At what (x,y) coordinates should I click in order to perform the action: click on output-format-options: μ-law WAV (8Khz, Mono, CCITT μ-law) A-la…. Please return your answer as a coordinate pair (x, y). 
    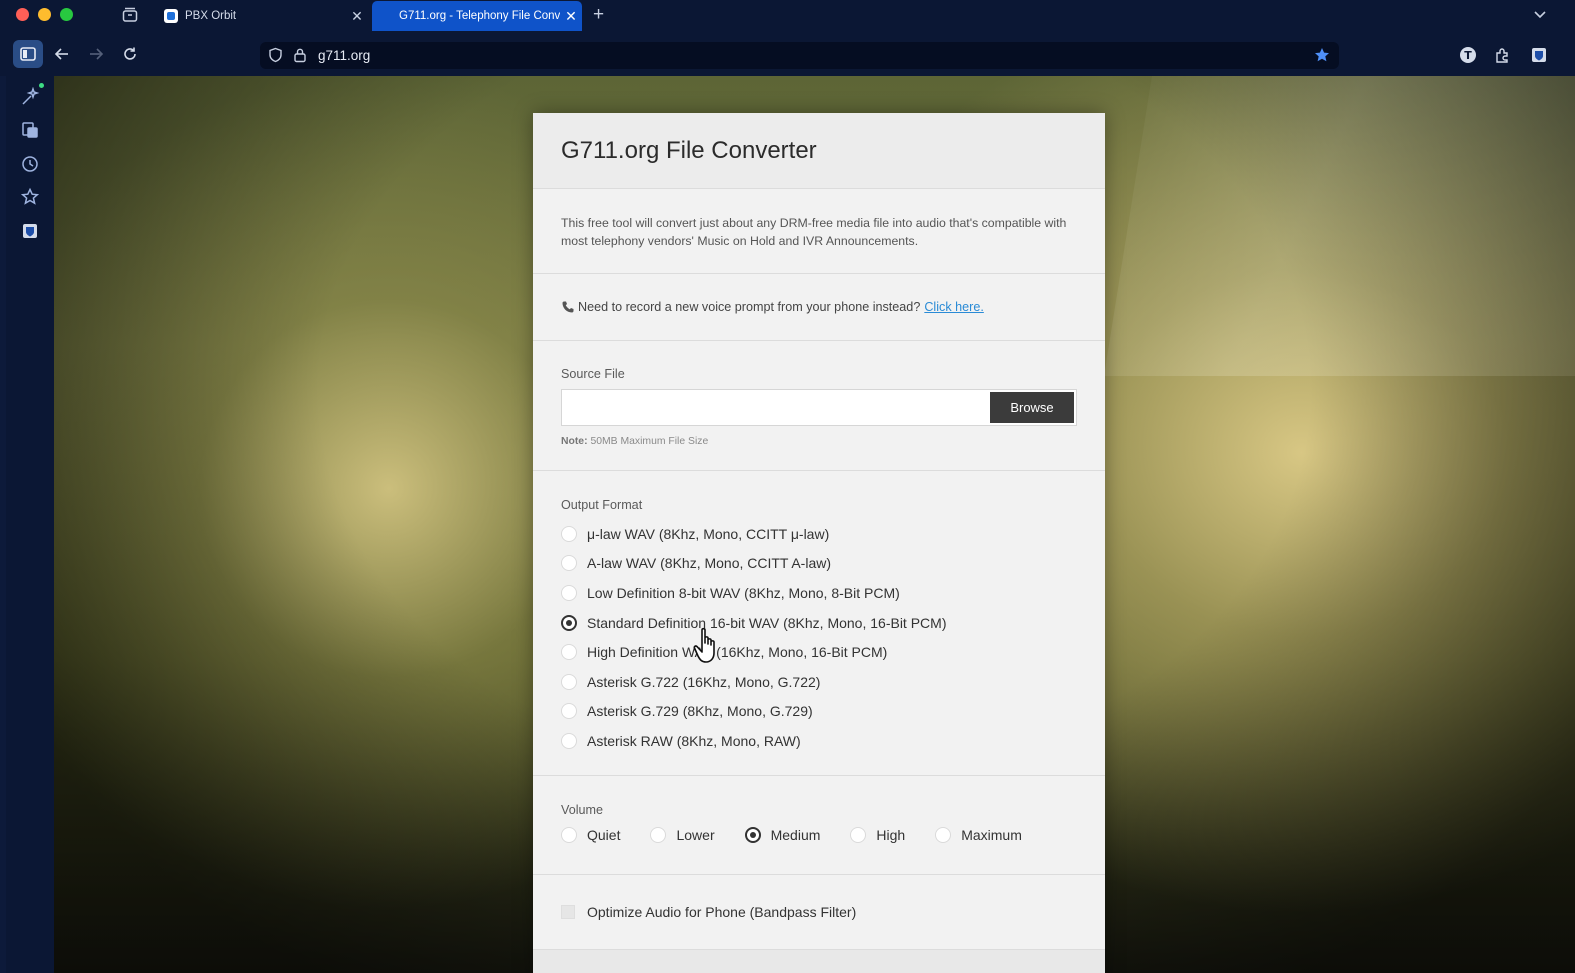
    Looking at the image, I should click on (819, 637).